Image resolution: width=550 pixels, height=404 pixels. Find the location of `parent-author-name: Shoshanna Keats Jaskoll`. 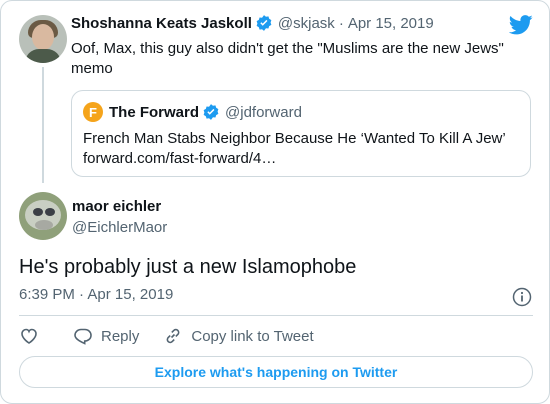

parent-author-name: Shoshanna Keats Jaskoll is located at coordinates (161, 23).